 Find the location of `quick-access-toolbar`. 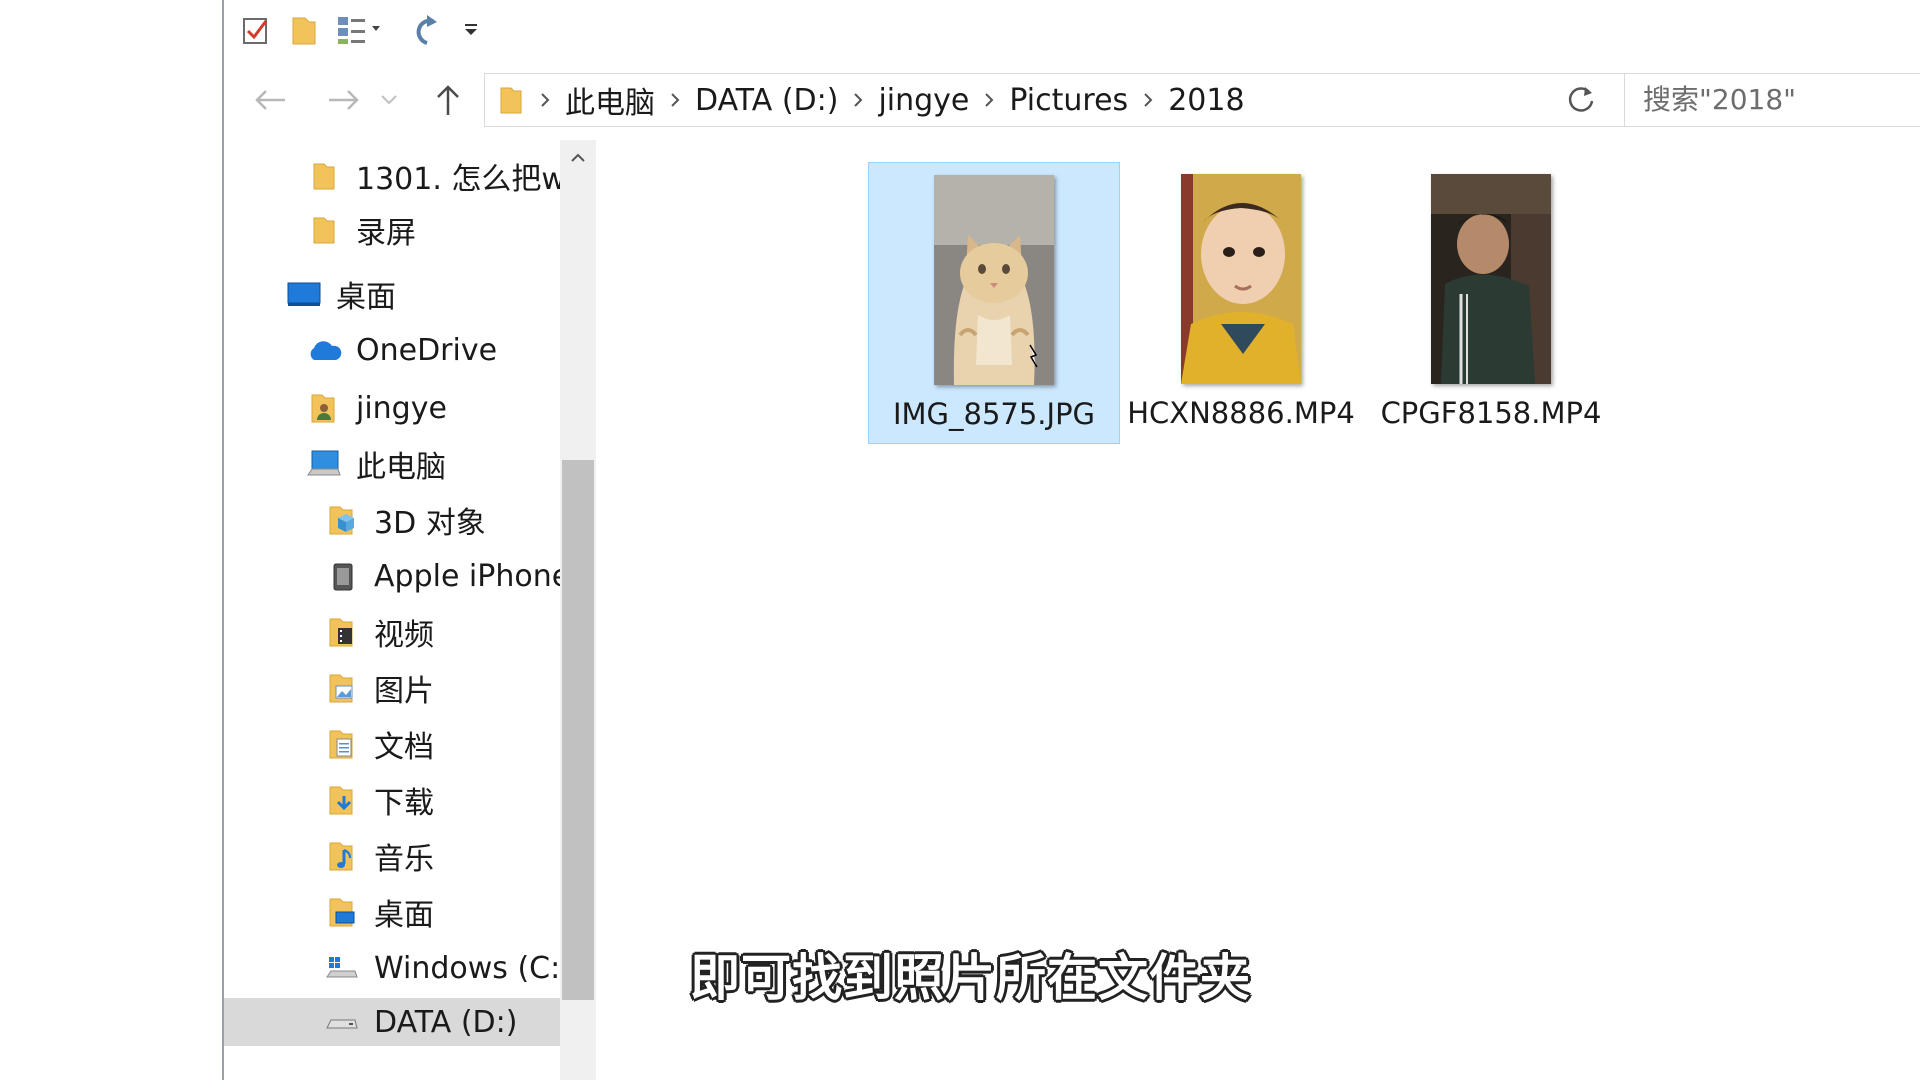

quick-access-toolbar is located at coordinates (1072, 30).